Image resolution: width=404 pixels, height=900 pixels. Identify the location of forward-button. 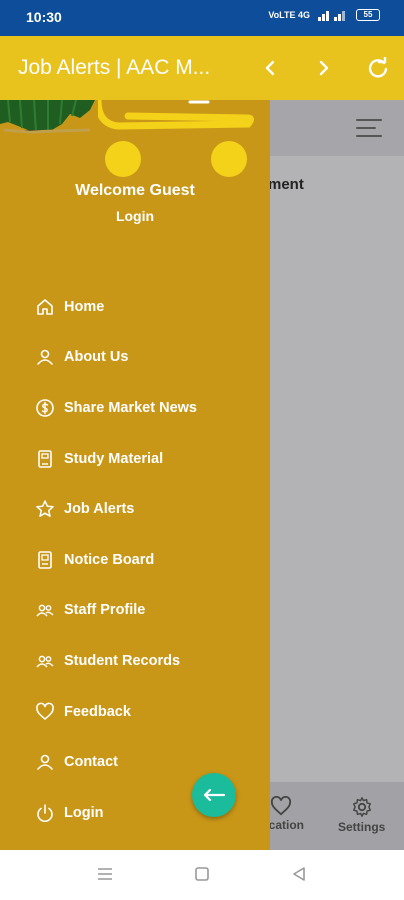
(324, 68).